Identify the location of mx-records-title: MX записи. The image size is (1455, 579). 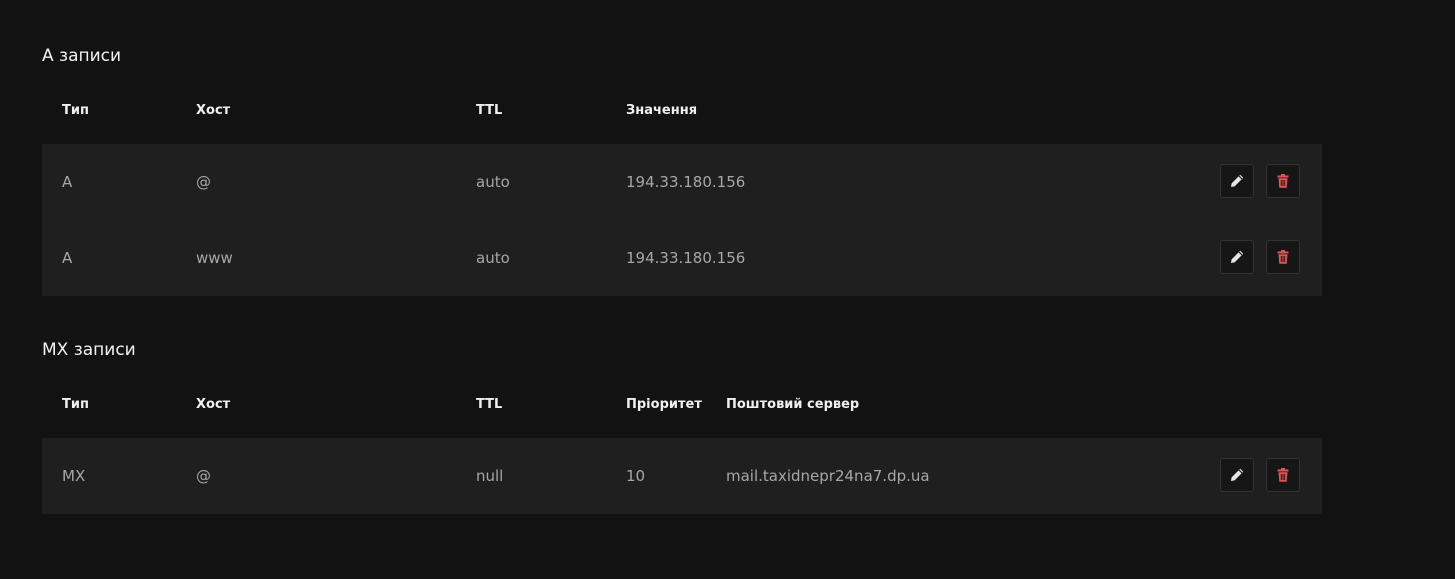
(89, 350).